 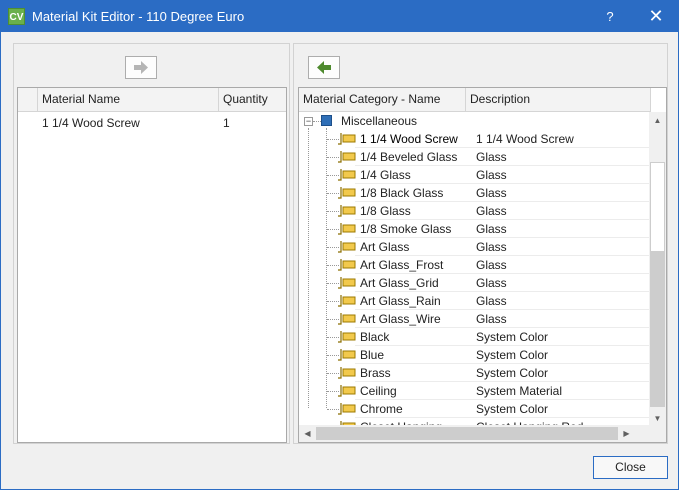 I want to click on tree-item-name: 1/8 Glass, so click(x=411, y=211).